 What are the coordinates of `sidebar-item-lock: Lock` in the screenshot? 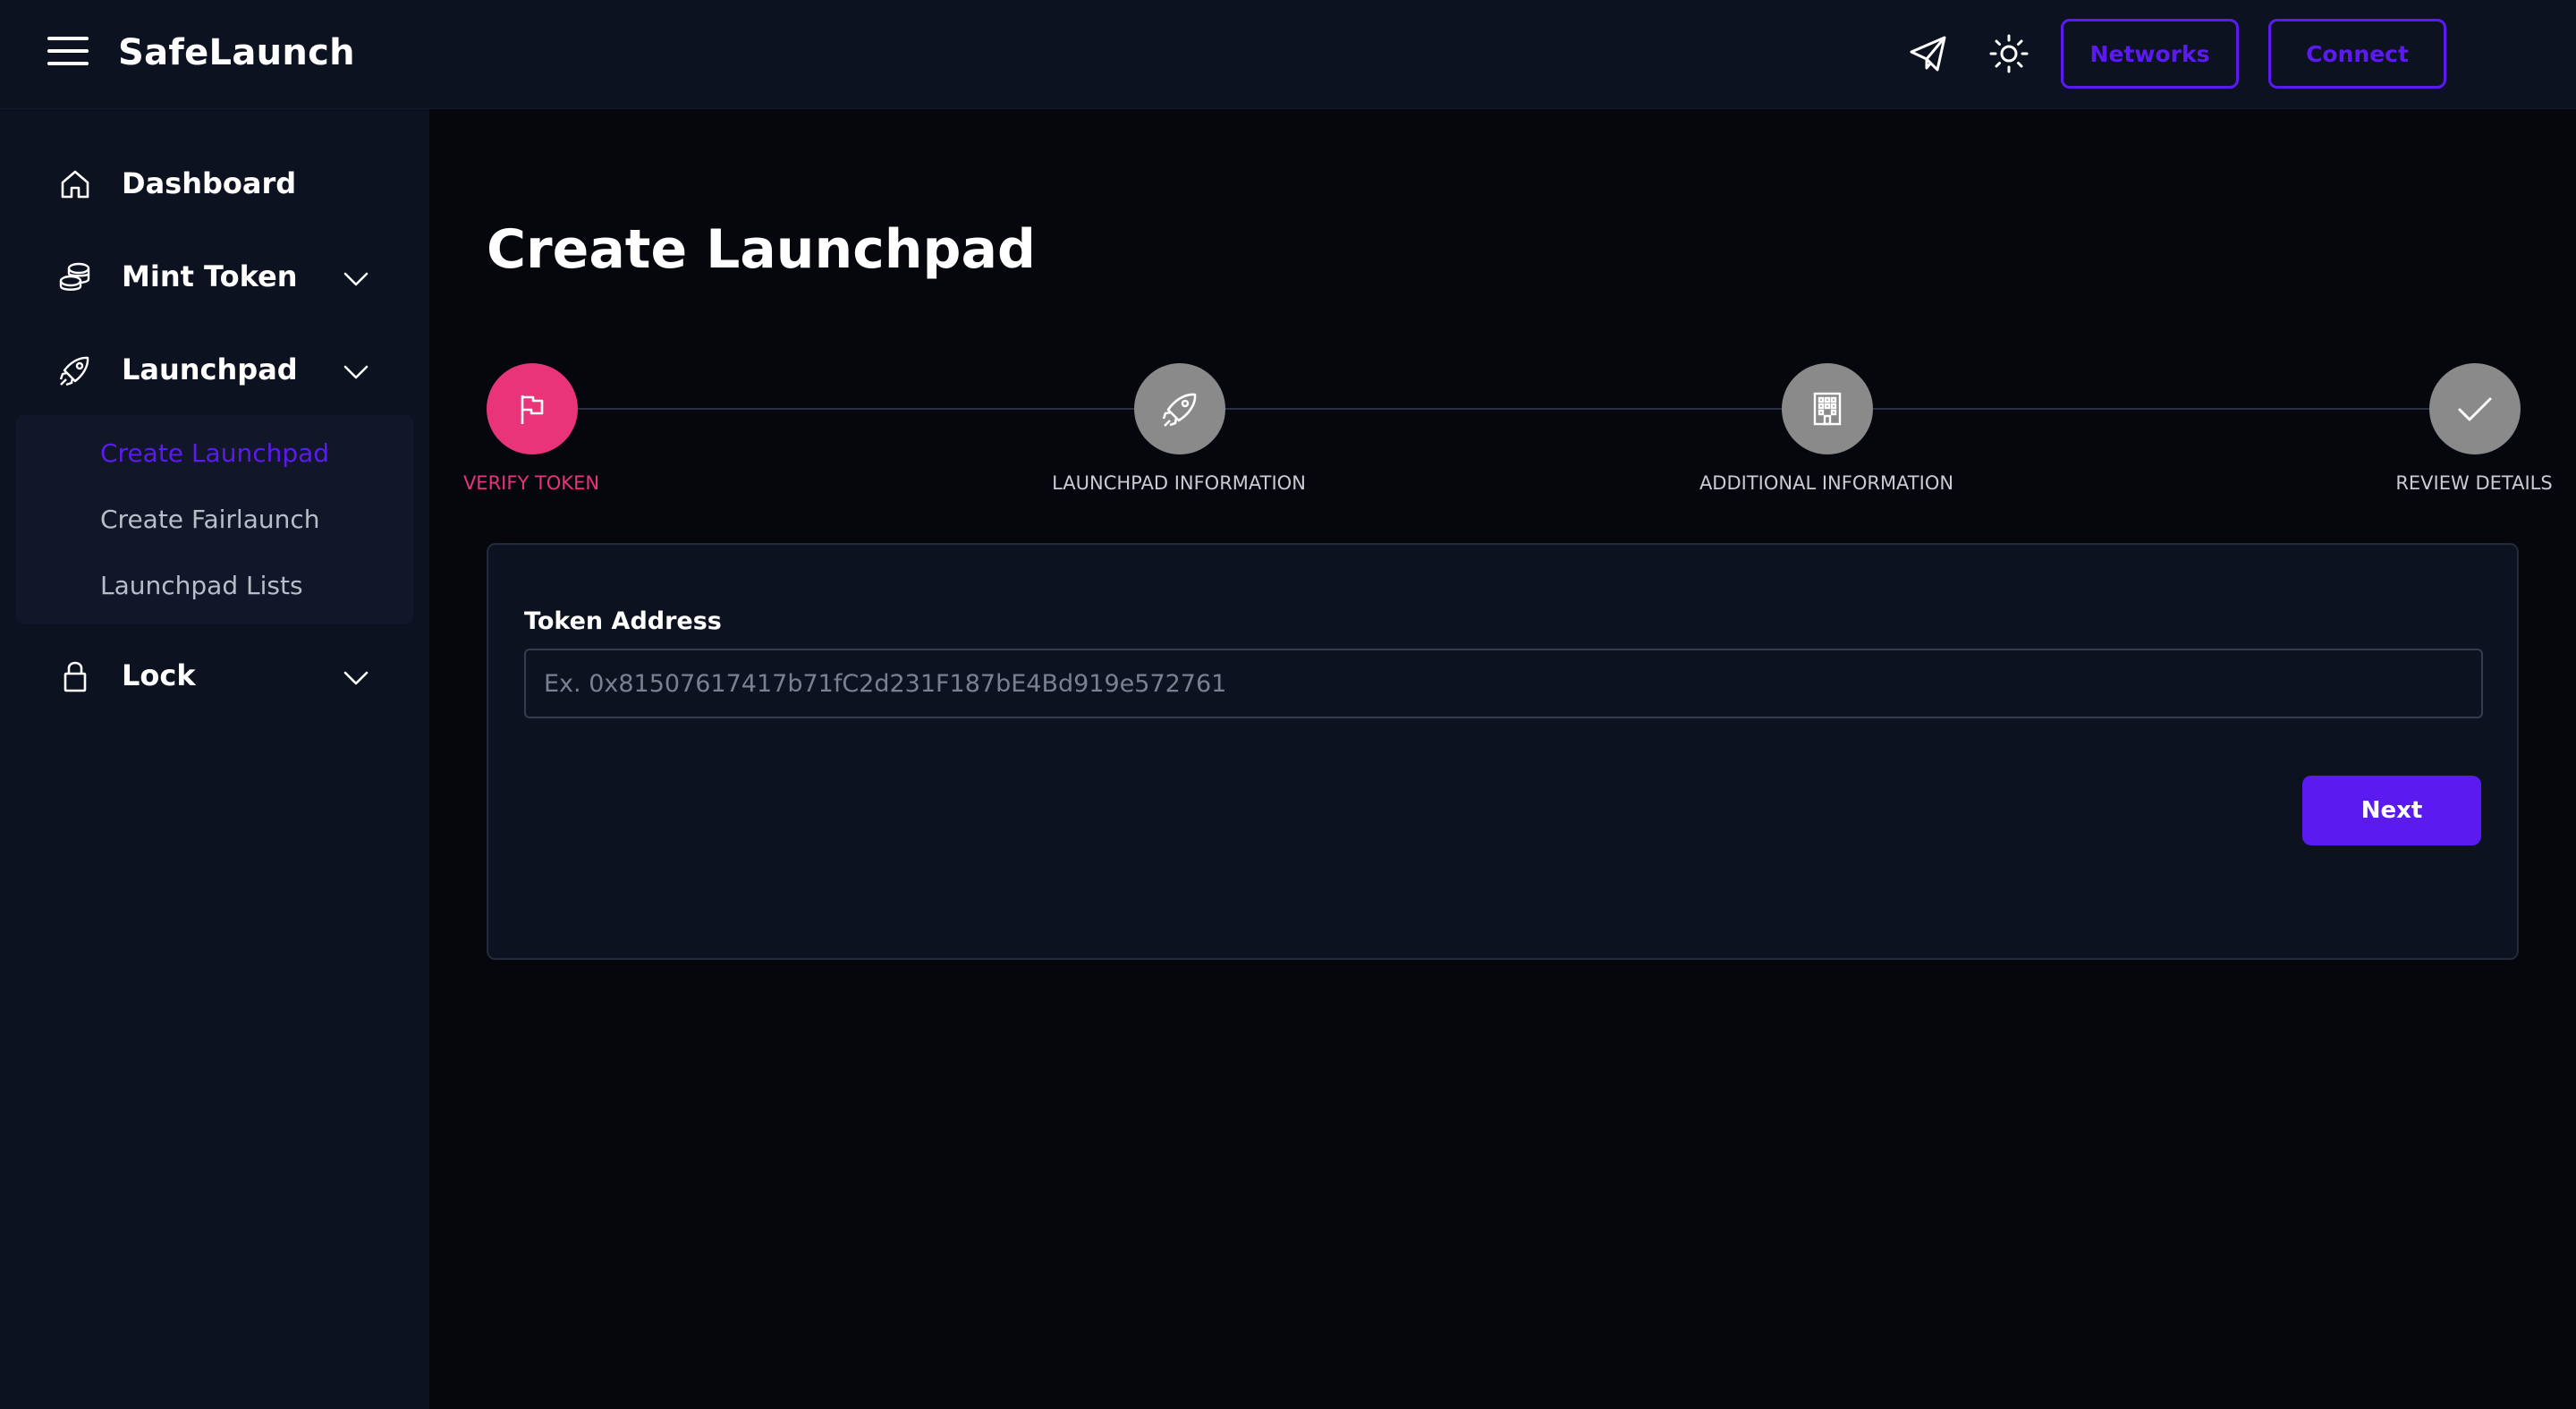 It's located at (214, 676).